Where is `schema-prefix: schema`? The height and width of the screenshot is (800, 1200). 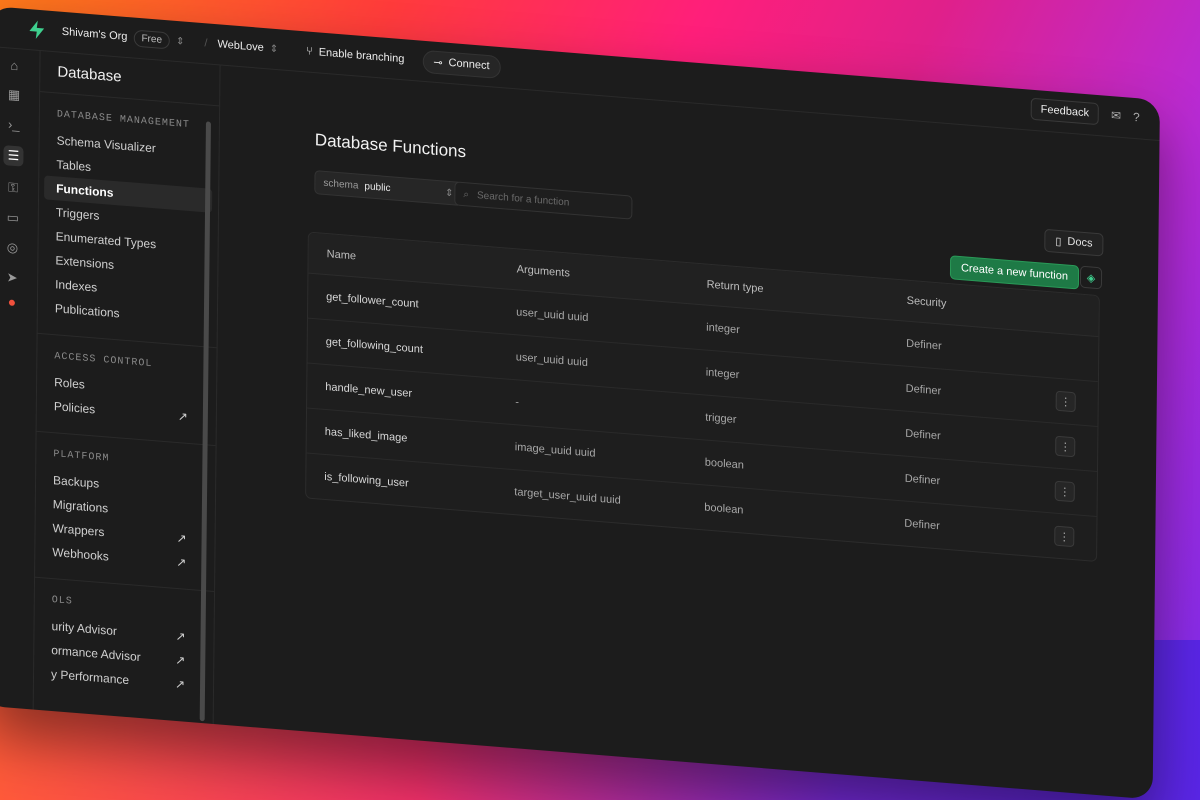
schema-prefix: schema is located at coordinates (341, 184).